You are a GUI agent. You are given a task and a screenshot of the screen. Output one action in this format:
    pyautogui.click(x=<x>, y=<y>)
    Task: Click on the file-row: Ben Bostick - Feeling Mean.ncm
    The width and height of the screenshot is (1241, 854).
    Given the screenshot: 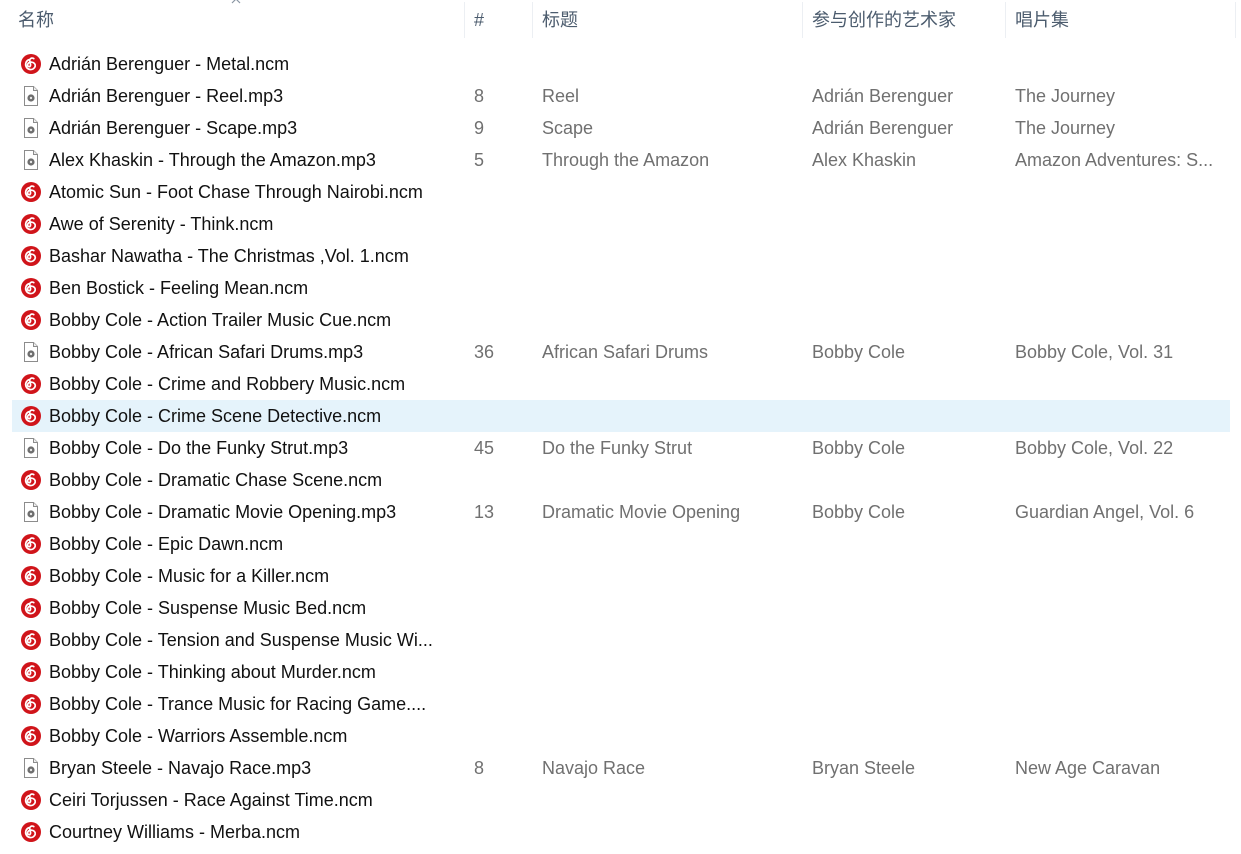 What is the action you would take?
    pyautogui.click(x=620, y=288)
    